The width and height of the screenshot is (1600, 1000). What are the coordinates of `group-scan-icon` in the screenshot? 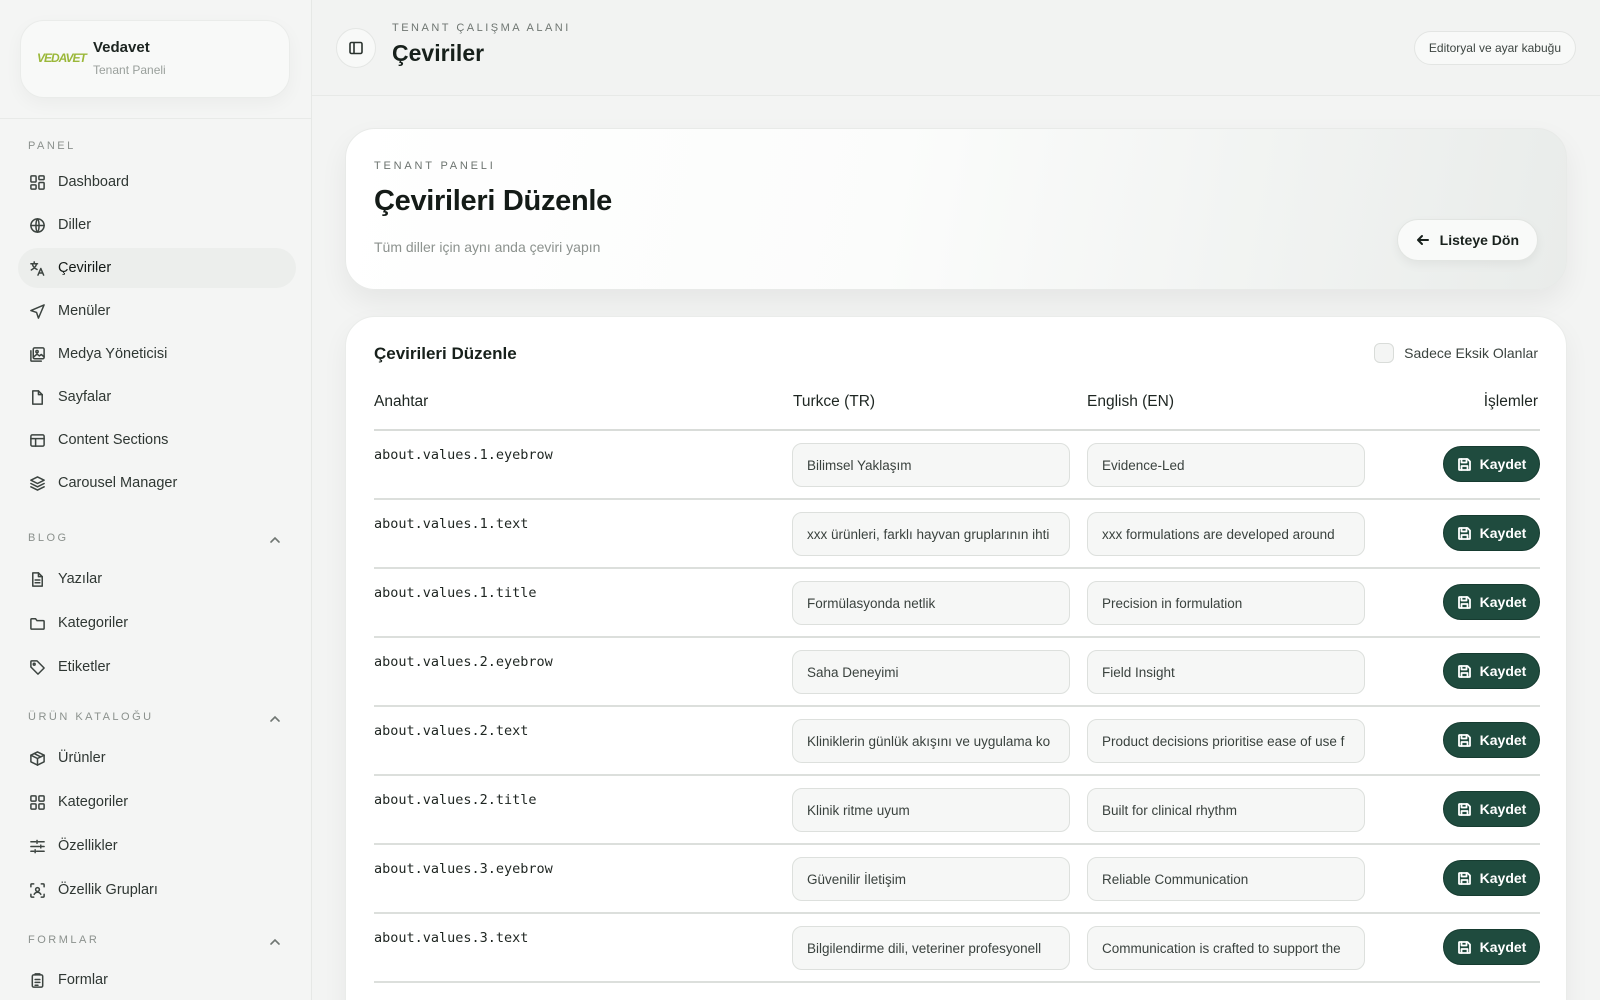 It's located at (37, 890).